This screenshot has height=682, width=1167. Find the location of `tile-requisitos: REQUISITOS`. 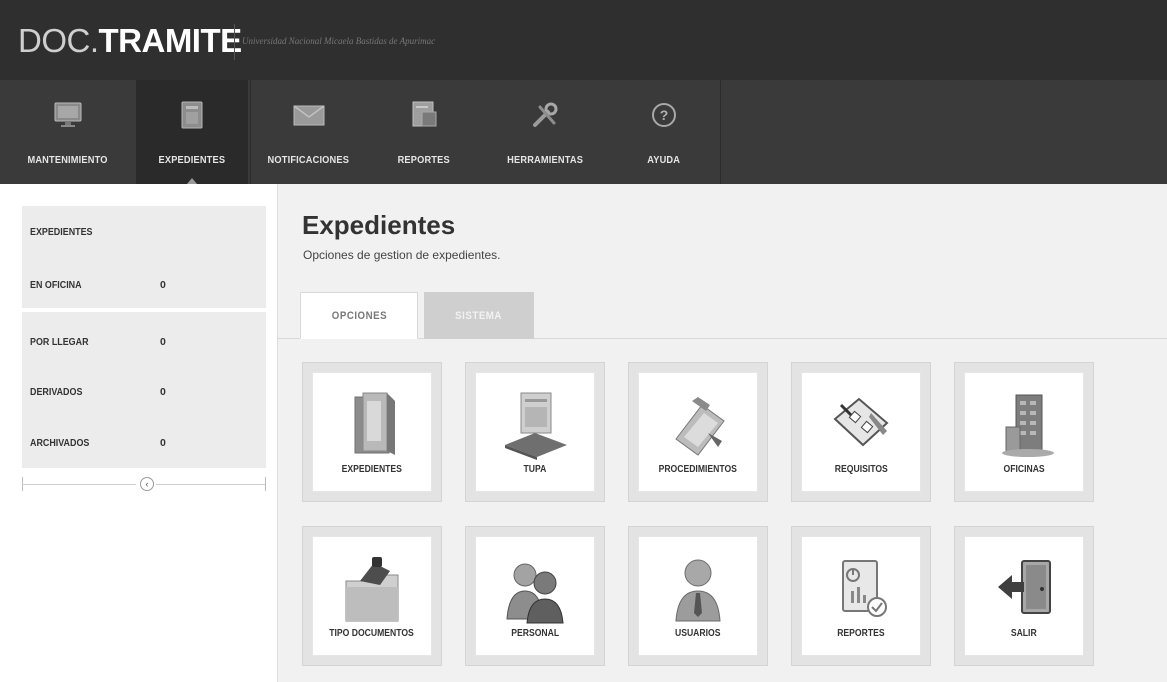

tile-requisitos: REQUISITOS is located at coordinates (861, 432).